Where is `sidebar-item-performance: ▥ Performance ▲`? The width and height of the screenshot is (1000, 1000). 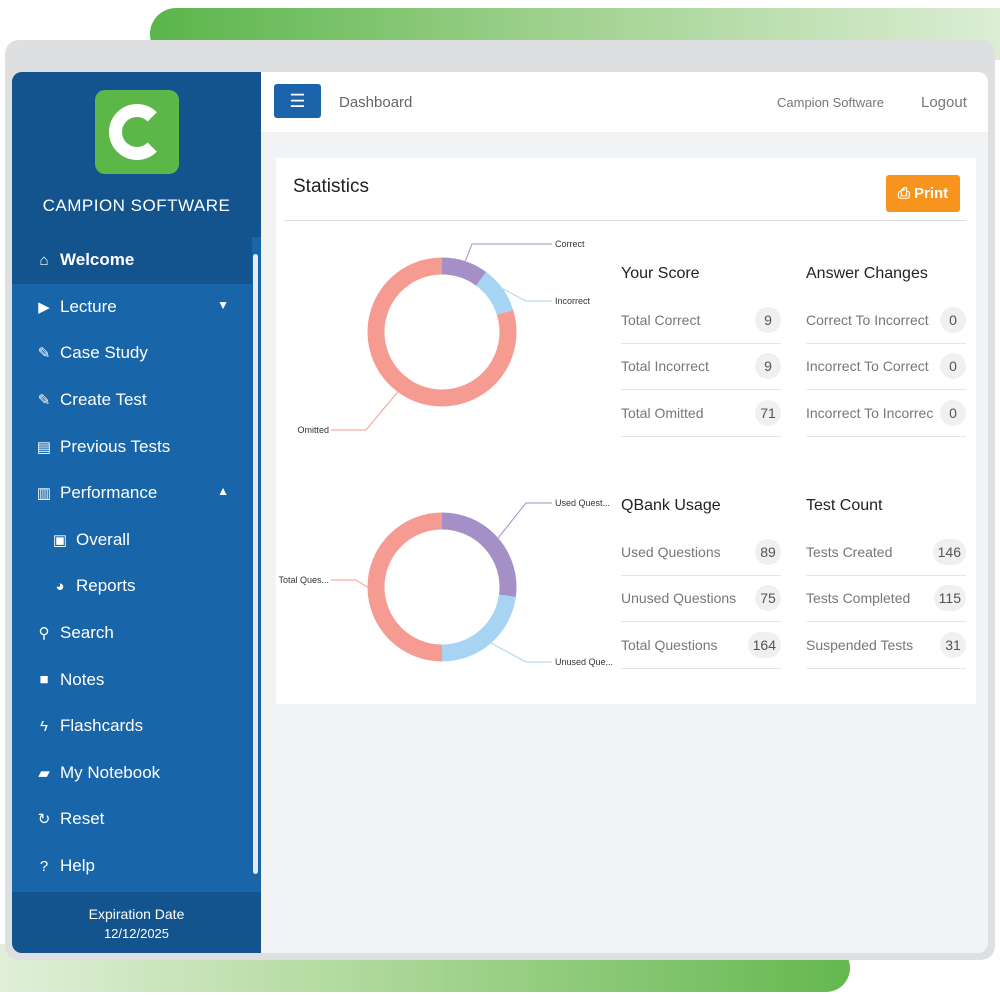
sidebar-item-performance: ▥ Performance ▲ is located at coordinates (136, 493).